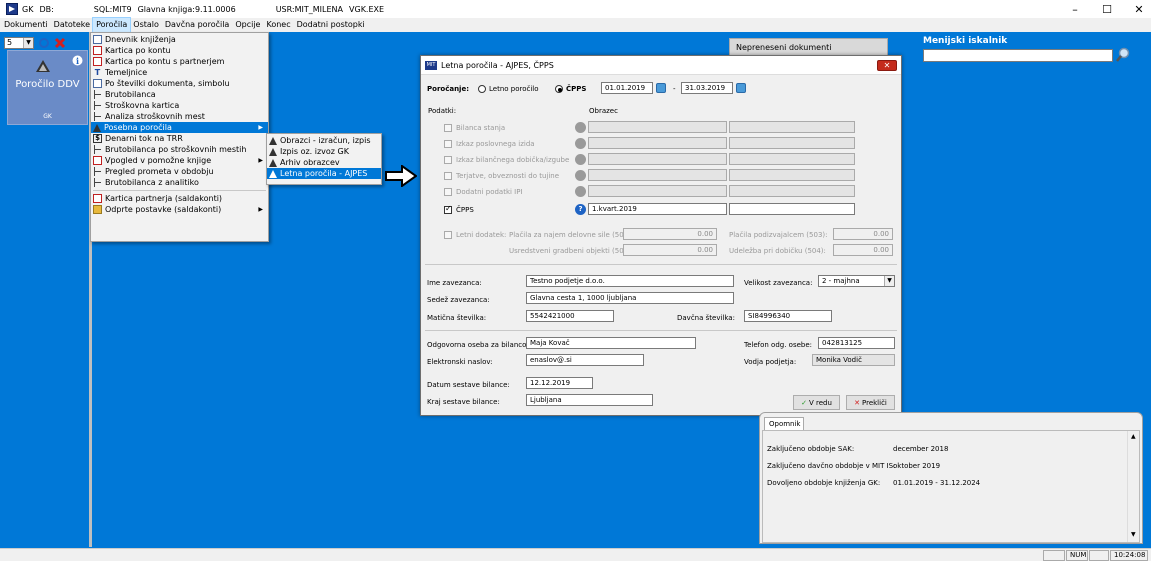 The image size is (1151, 561). I want to click on search-icon, so click(1123, 55).